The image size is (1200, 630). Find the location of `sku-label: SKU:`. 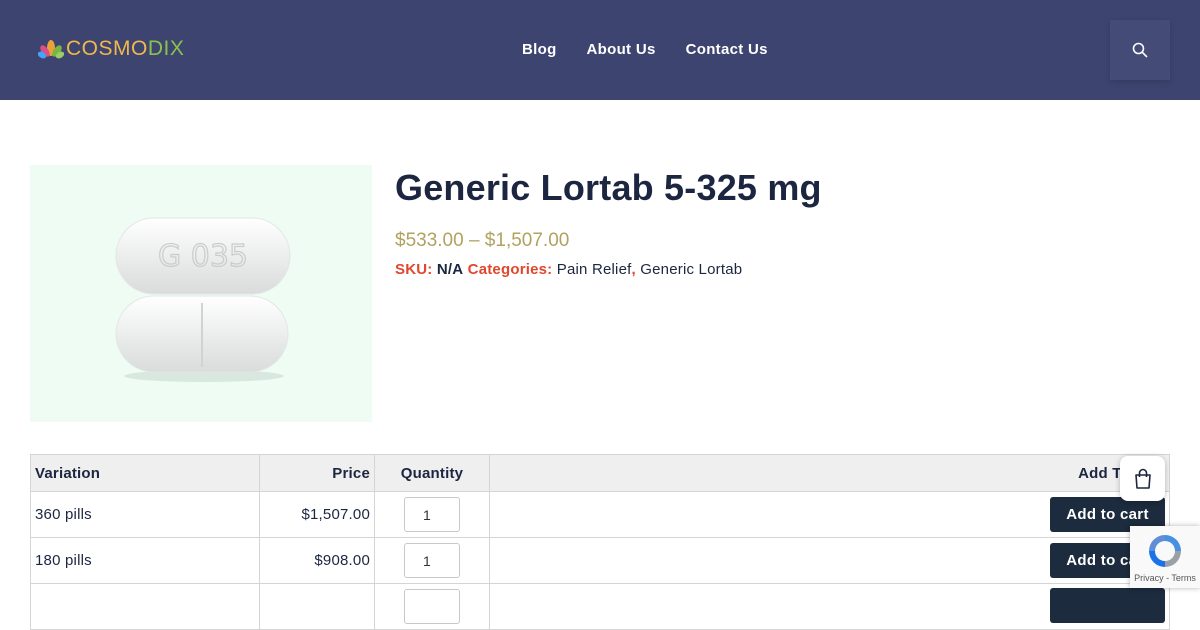

sku-label: SKU: is located at coordinates (414, 269).